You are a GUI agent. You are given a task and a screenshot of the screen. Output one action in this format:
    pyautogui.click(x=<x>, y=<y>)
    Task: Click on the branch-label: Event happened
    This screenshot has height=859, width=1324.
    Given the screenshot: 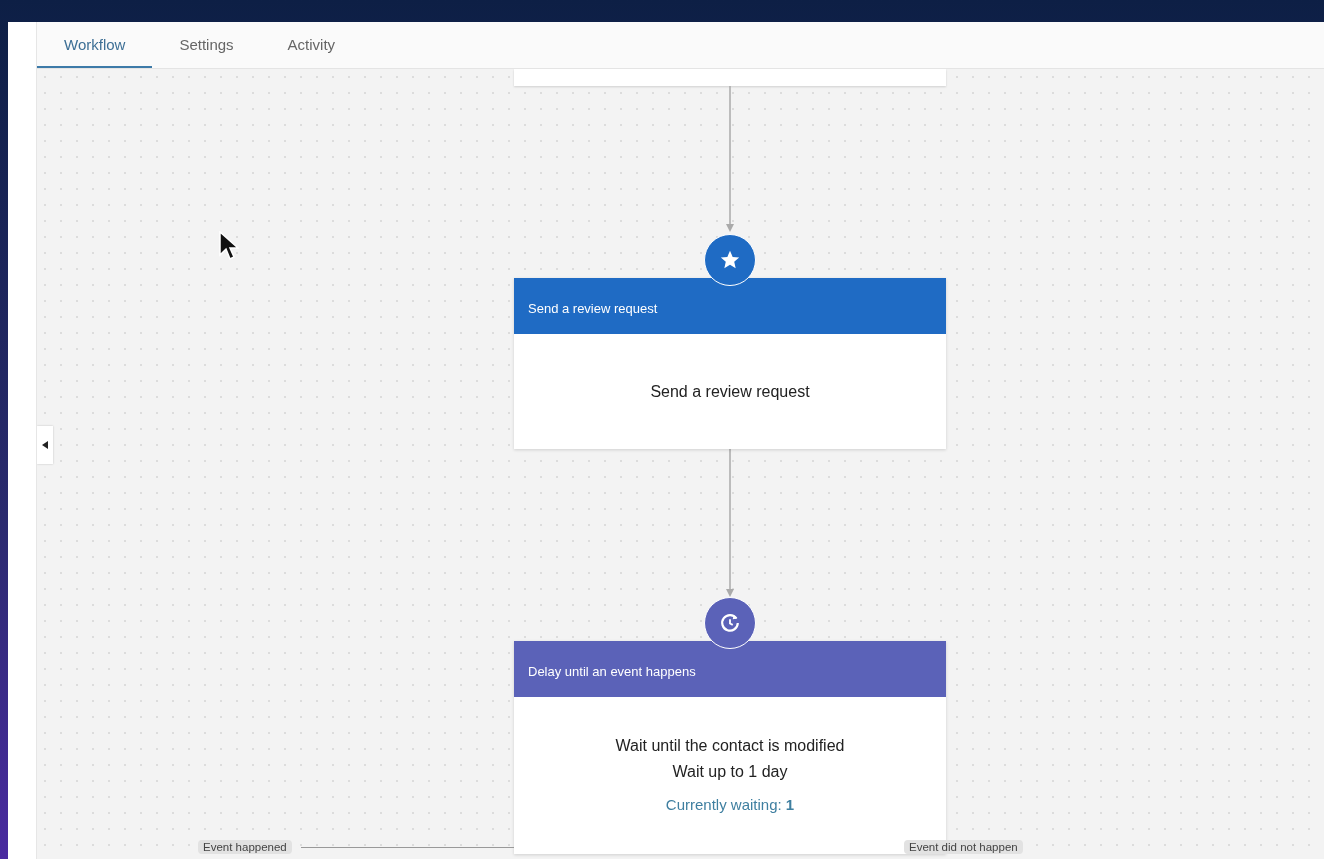 What is the action you would take?
    pyautogui.click(x=245, y=847)
    